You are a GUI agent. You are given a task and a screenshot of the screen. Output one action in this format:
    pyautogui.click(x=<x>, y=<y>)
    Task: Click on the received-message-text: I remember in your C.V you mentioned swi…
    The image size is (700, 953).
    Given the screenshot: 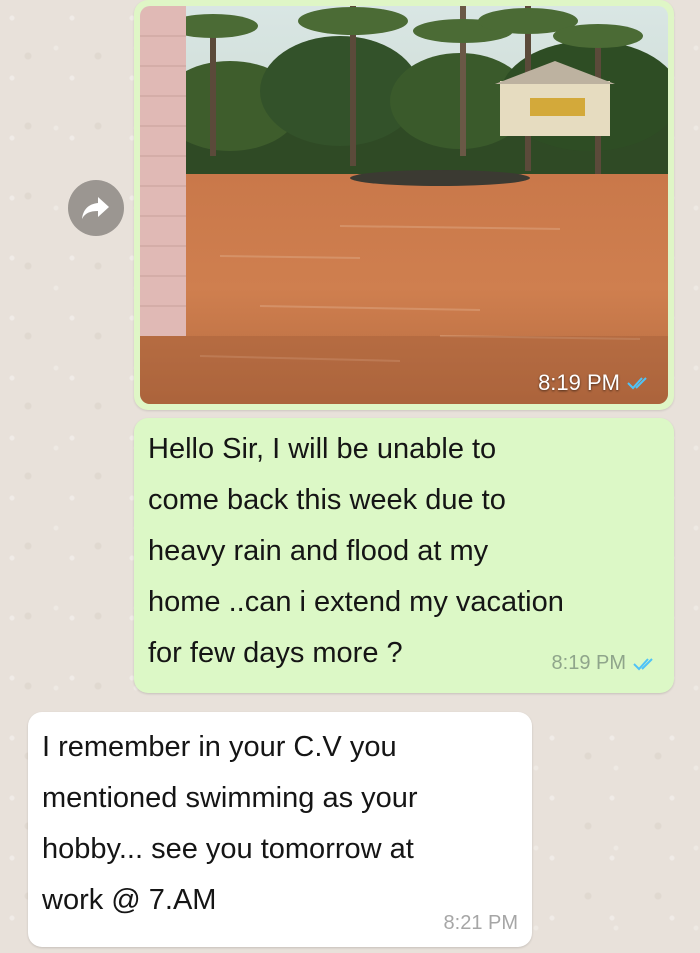 What is the action you would take?
    pyautogui.click(x=230, y=823)
    